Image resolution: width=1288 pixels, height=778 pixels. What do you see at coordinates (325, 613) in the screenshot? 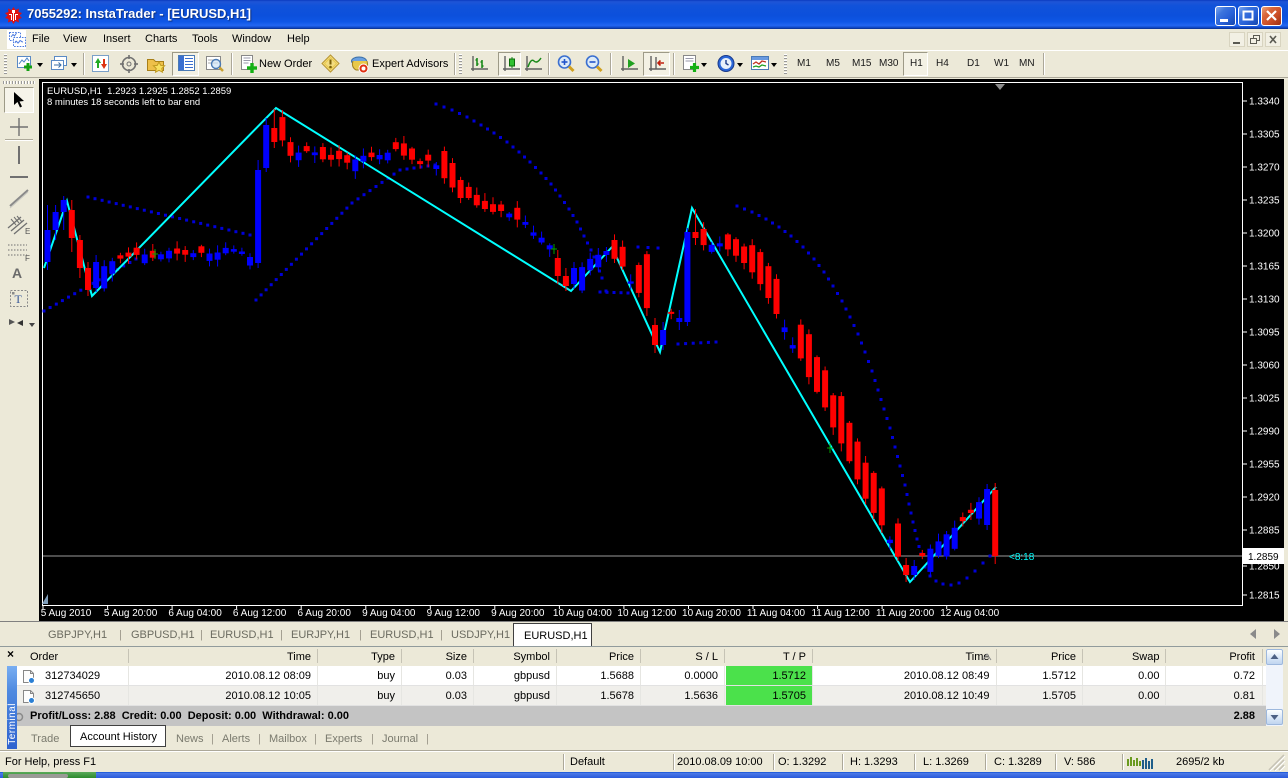
I see `svg-text: 6 Aug 20:00` at bounding box center [325, 613].